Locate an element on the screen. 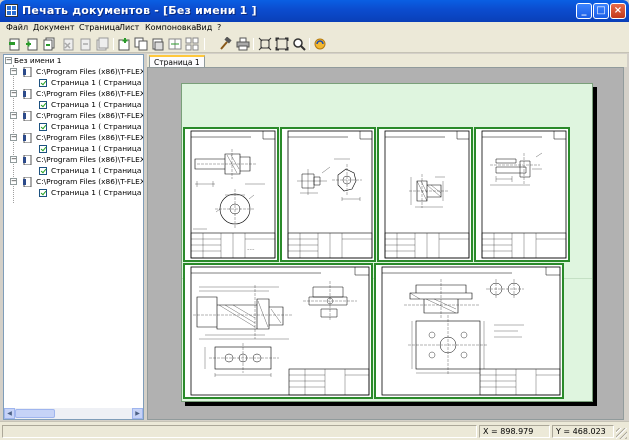 The height and width of the screenshot is (440, 629). status-bar: X = 898.979 Y = 468.023 is located at coordinates (314, 430).